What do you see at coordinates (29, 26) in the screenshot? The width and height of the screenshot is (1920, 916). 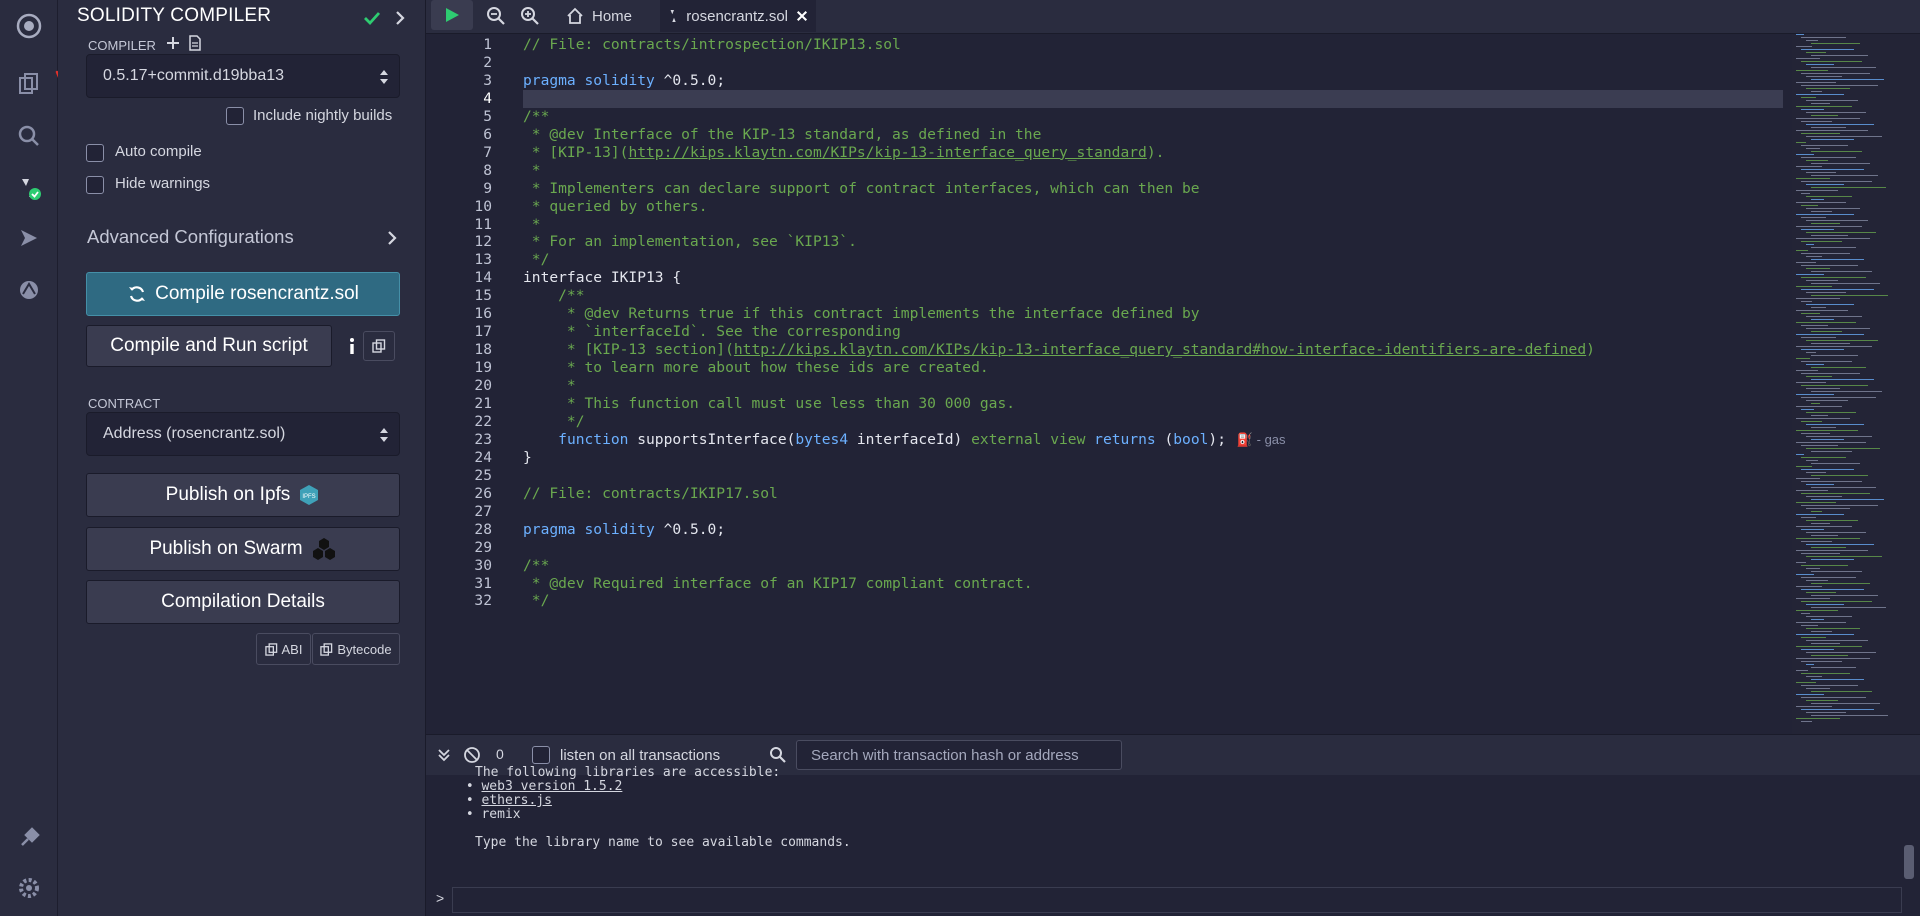 I see `remix-logo-icon` at bounding box center [29, 26].